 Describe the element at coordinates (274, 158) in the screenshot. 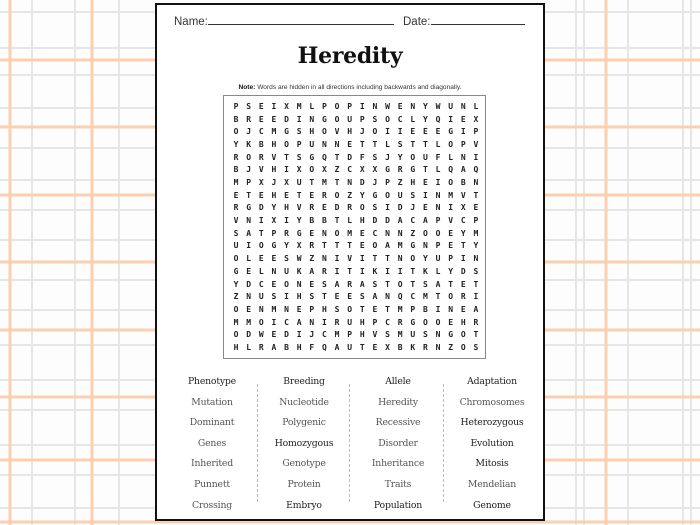

I see `grid-letter: V` at that location.